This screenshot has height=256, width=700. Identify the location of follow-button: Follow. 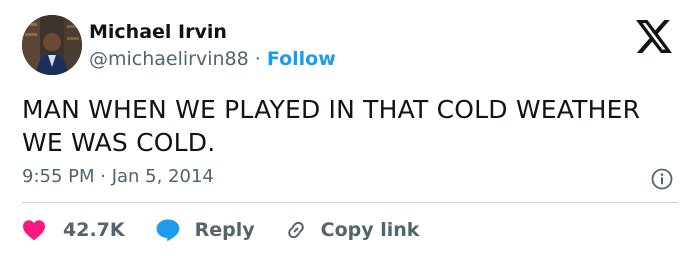
(301, 59).